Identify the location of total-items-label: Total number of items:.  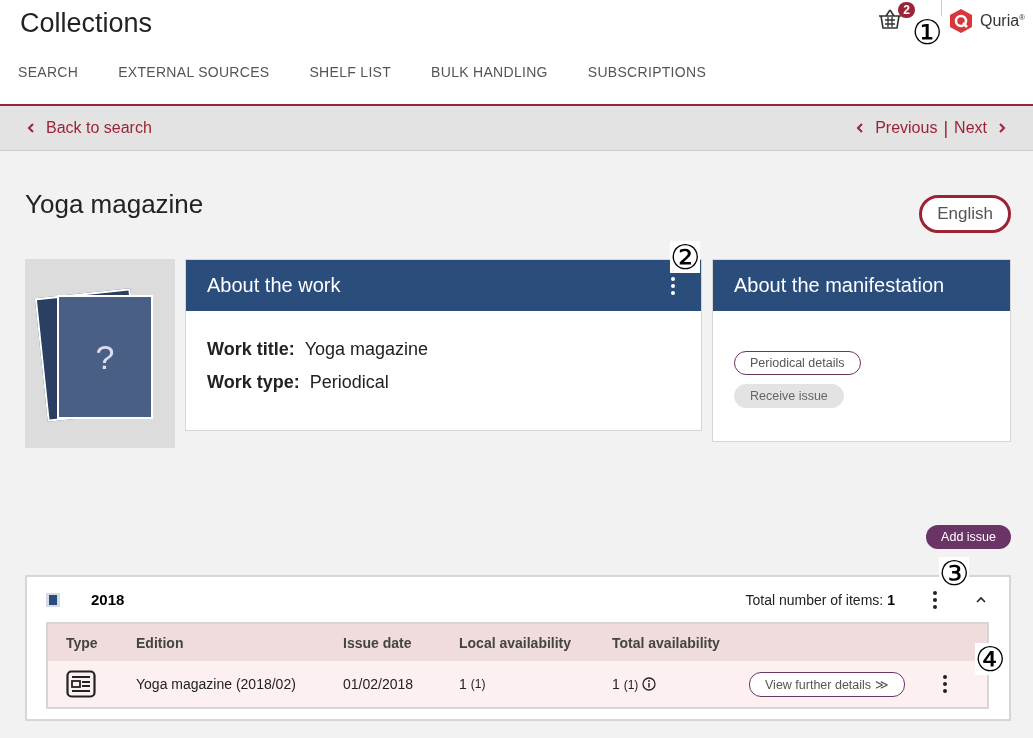
(814, 599).